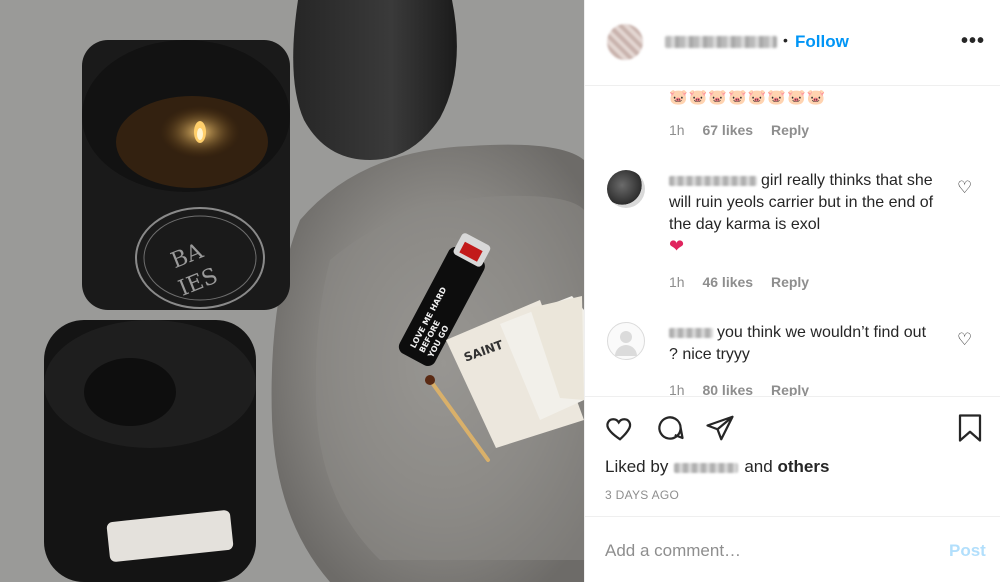  Describe the element at coordinates (822, 42) in the screenshot. I see `follow-button: Follow` at that location.